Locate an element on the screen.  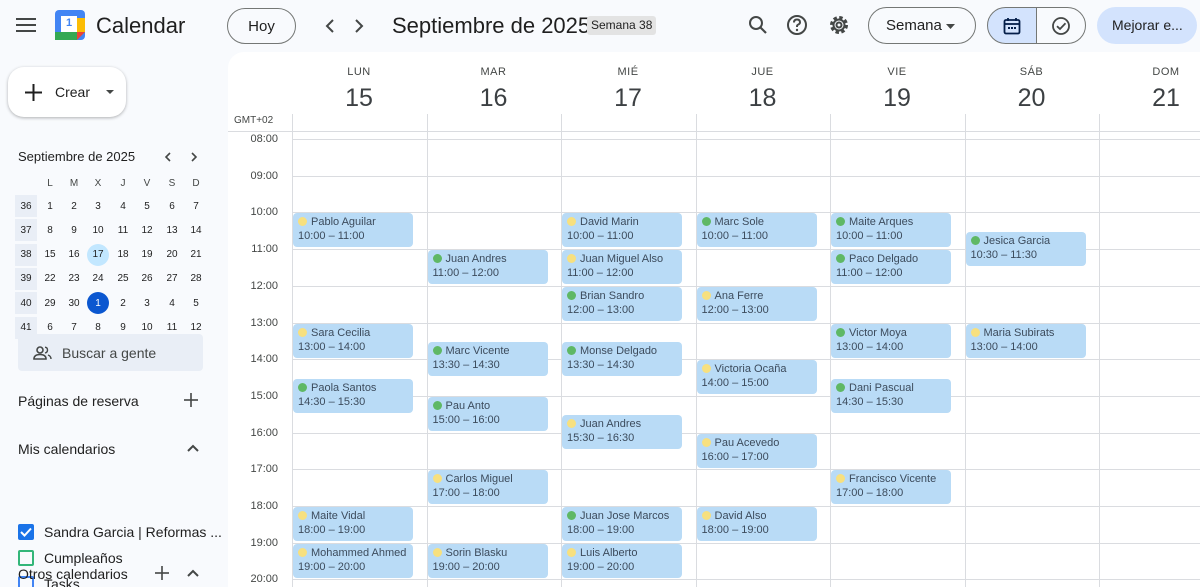
day-header: LUN 15 is located at coordinates (359, 82).